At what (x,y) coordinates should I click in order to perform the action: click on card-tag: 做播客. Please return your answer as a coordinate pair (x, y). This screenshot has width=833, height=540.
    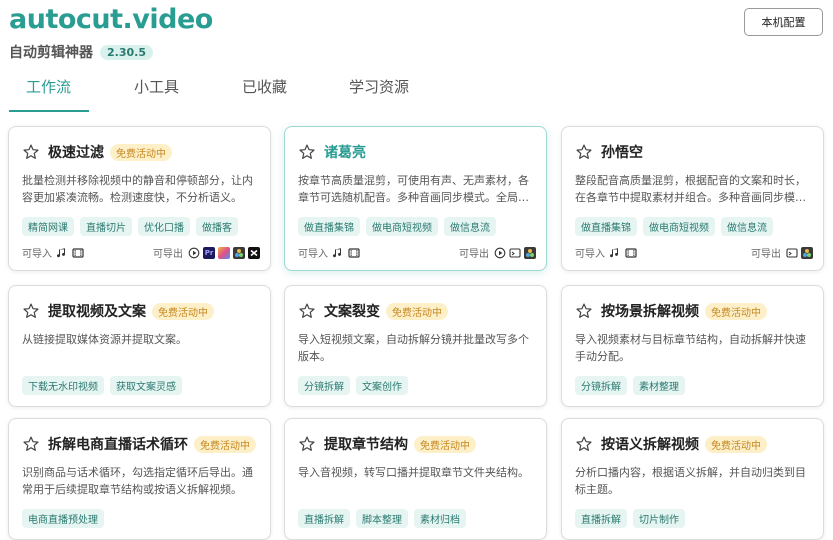
    Looking at the image, I should click on (217, 226).